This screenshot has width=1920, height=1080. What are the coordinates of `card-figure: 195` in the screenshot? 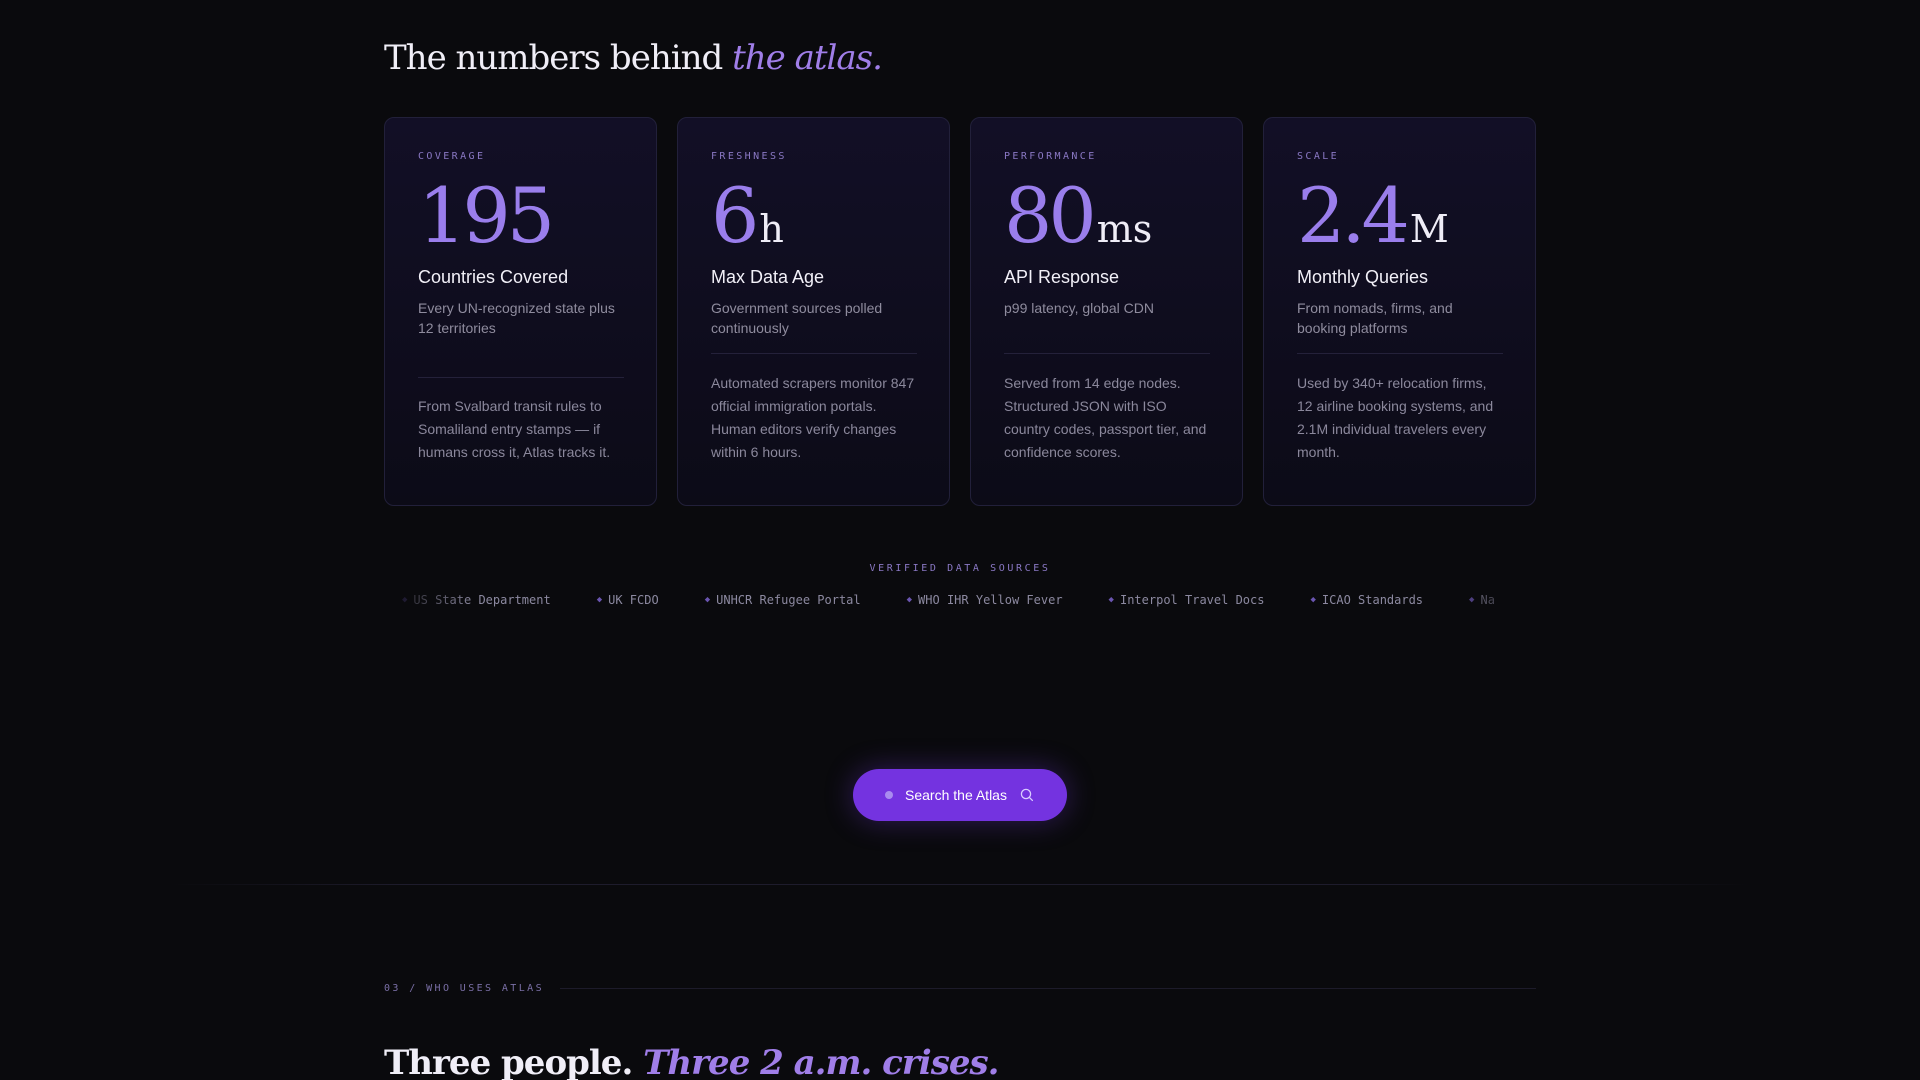 It's located at (521, 216).